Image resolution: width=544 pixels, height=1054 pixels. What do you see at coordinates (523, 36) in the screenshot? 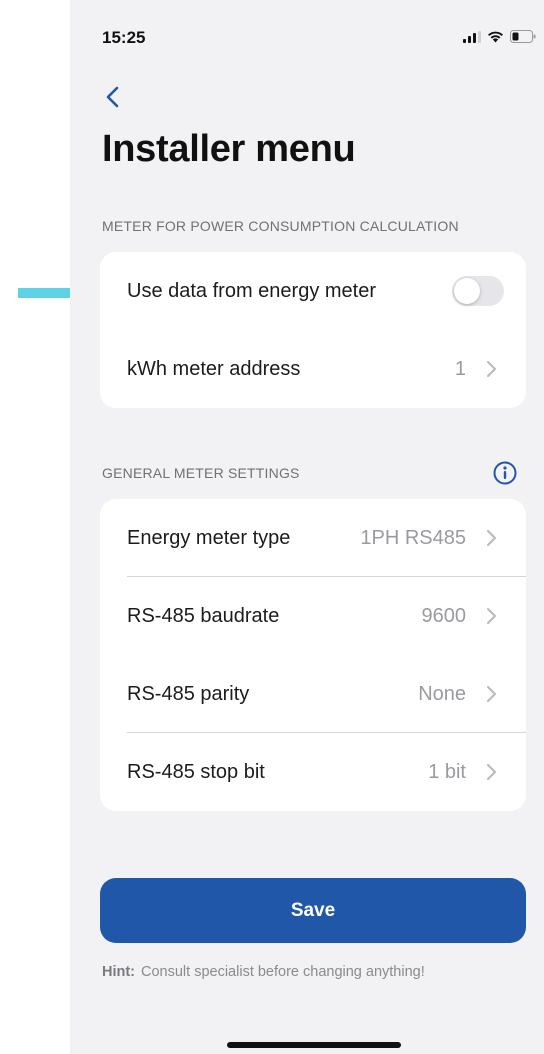
I see `battery-icon` at bounding box center [523, 36].